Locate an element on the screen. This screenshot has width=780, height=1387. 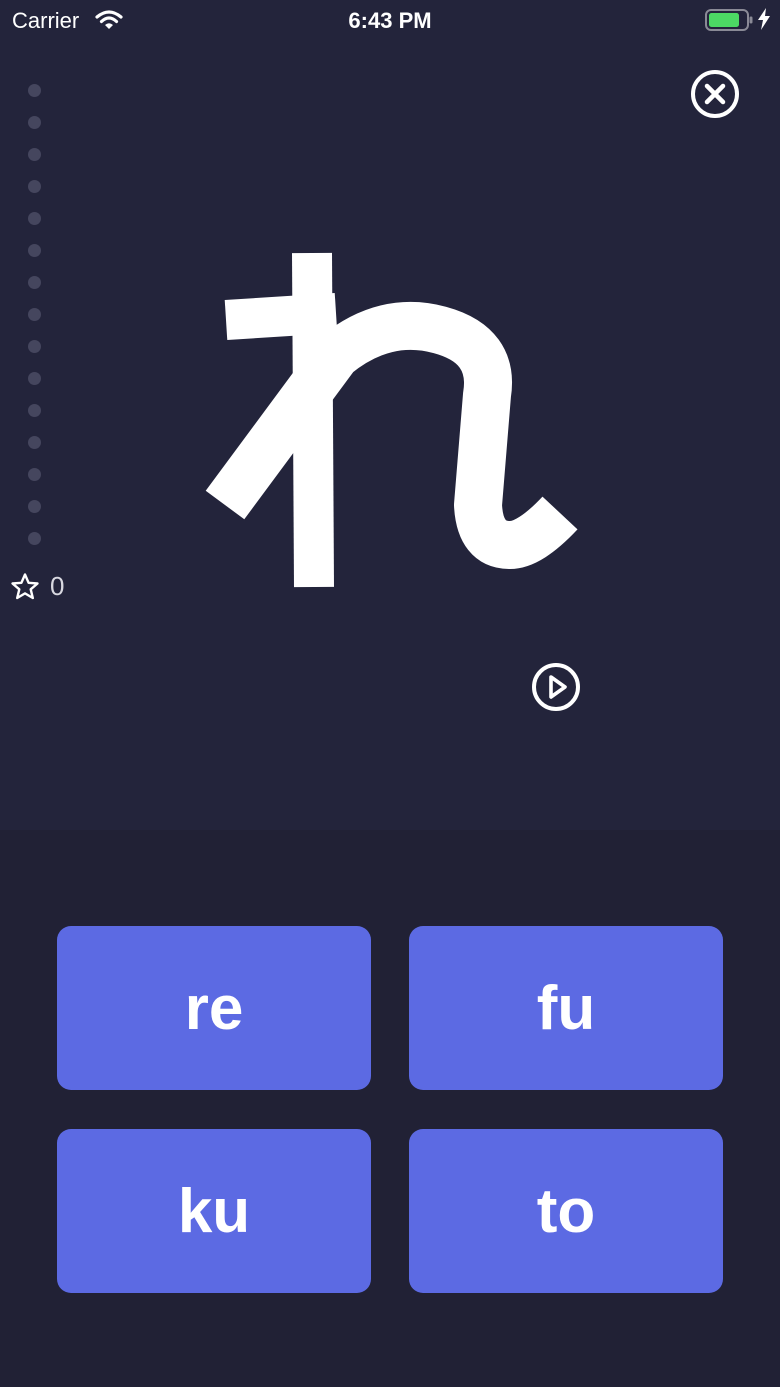
play-circle-icon is located at coordinates (556, 687).